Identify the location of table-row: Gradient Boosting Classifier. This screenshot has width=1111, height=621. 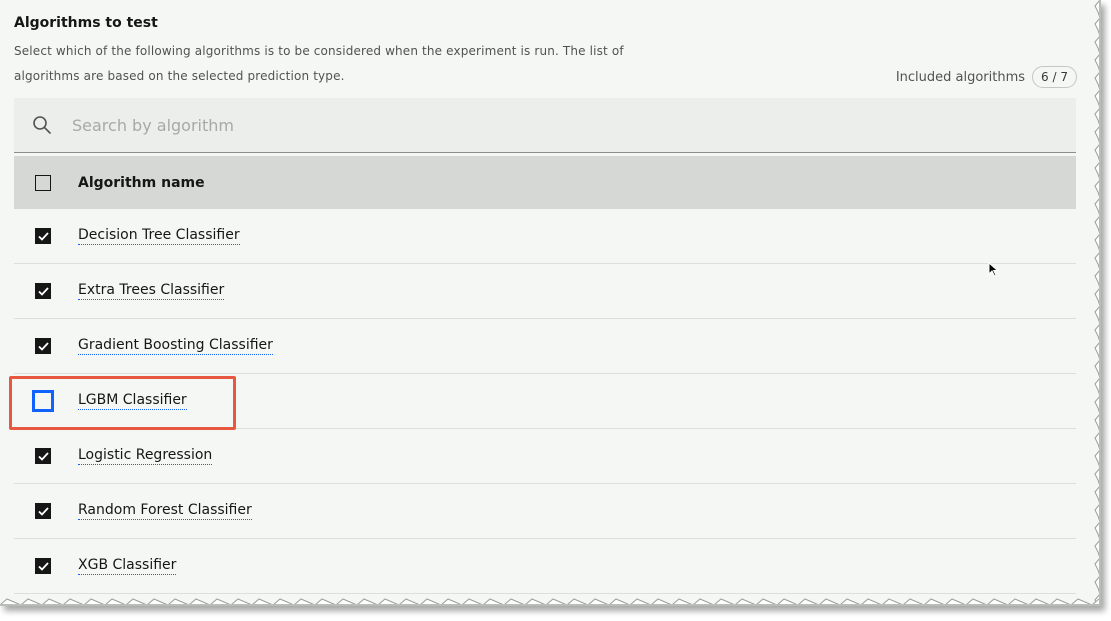
(545, 346).